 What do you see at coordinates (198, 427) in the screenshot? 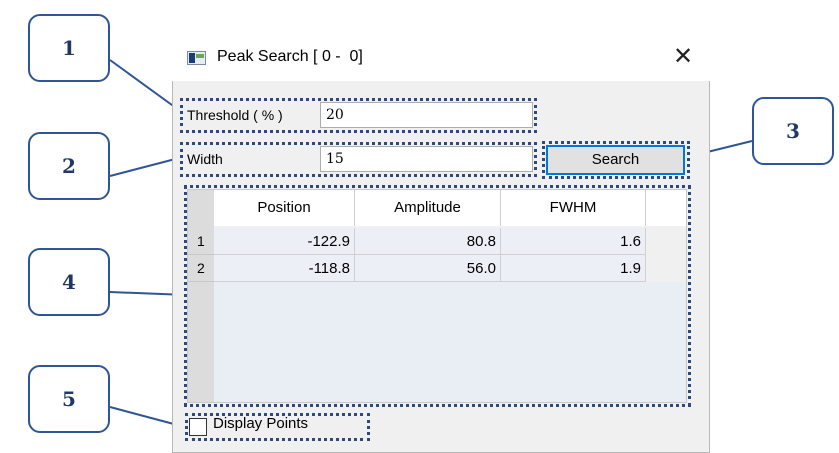
I see `display-points-checkbox` at bounding box center [198, 427].